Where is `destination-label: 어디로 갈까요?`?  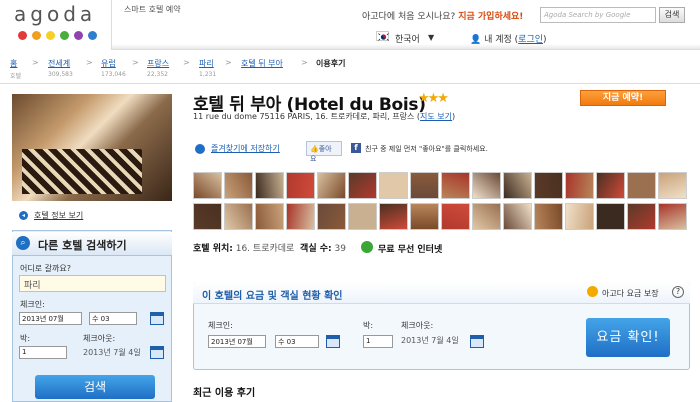
destination-label: 어디로 갈까요? is located at coordinates (45, 268).